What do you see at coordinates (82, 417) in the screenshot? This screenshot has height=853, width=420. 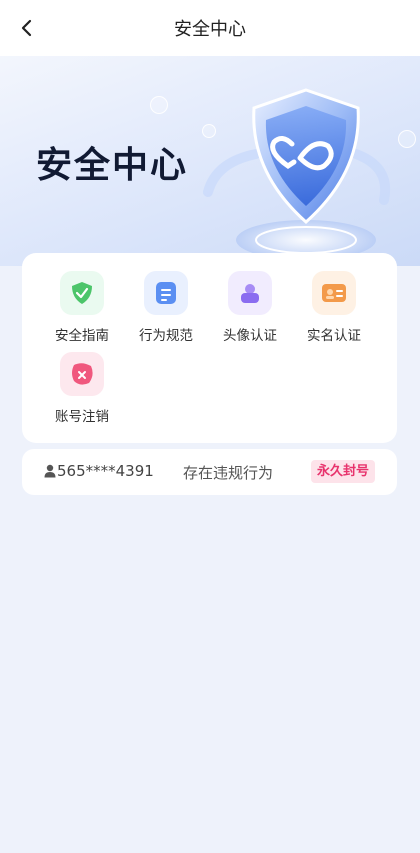 I see `menu-label: 账号注销` at bounding box center [82, 417].